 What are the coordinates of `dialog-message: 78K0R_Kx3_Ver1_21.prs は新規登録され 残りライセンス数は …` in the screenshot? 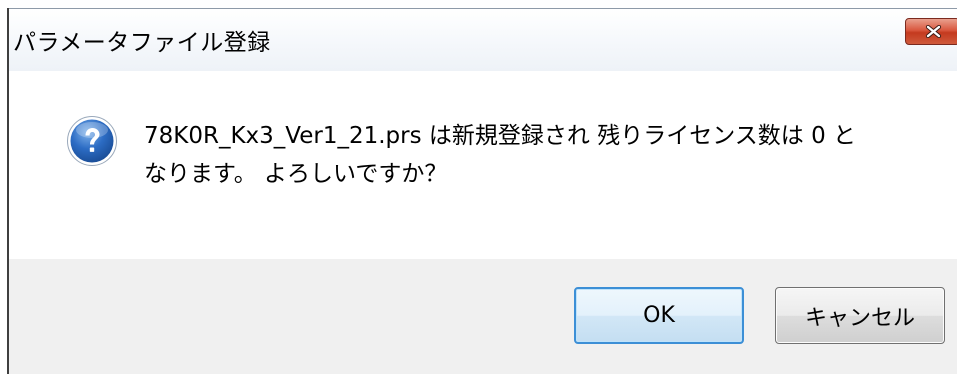 It's located at (500, 155).